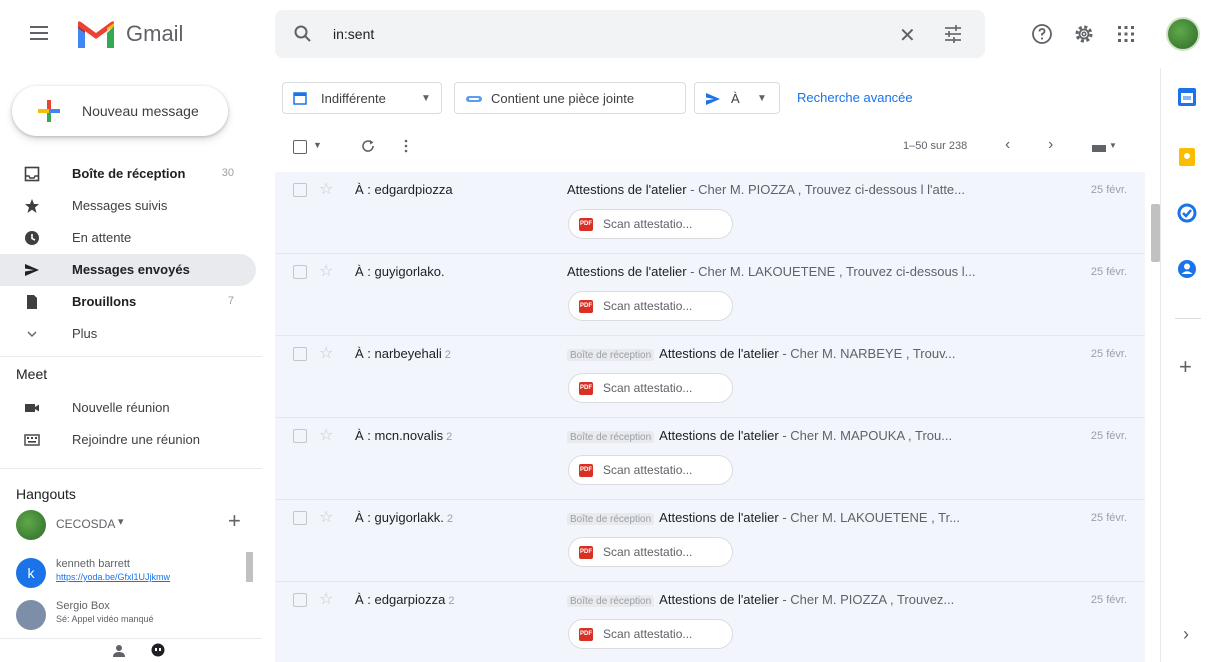 This screenshot has width=1214, height=662. I want to click on compose-plus-icon, so click(49, 111).